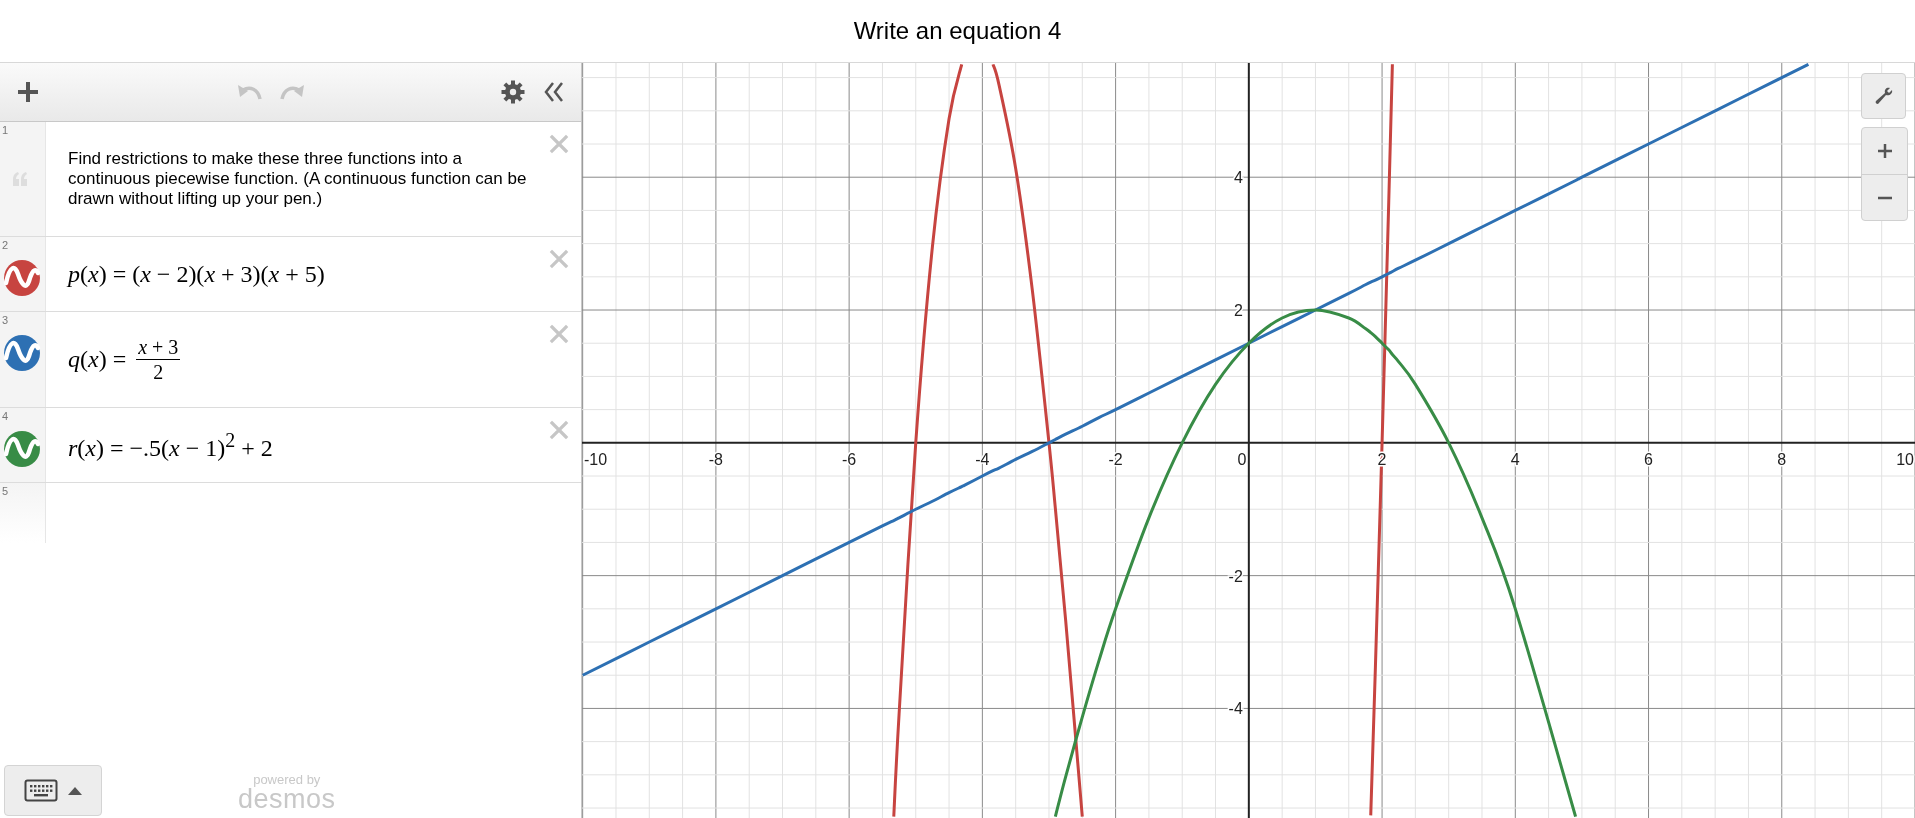 This screenshot has height=818, width=1915. Describe the element at coordinates (1238, 310) in the screenshot. I see `tick-label: 2` at that location.